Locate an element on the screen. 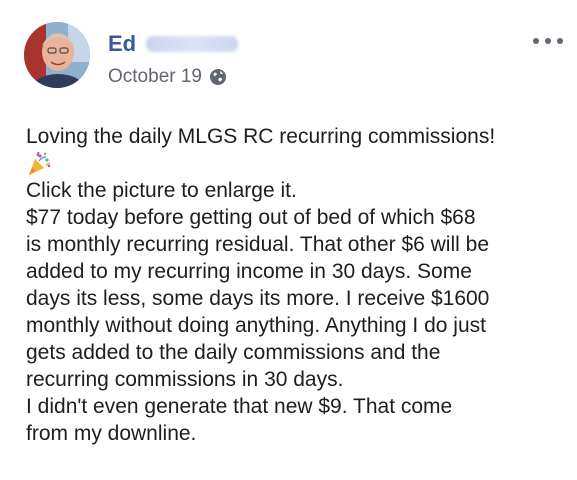 Image resolution: width=577 pixels, height=480 pixels. post-line: recurring commissions in 30 days. is located at coordinates (185, 379).